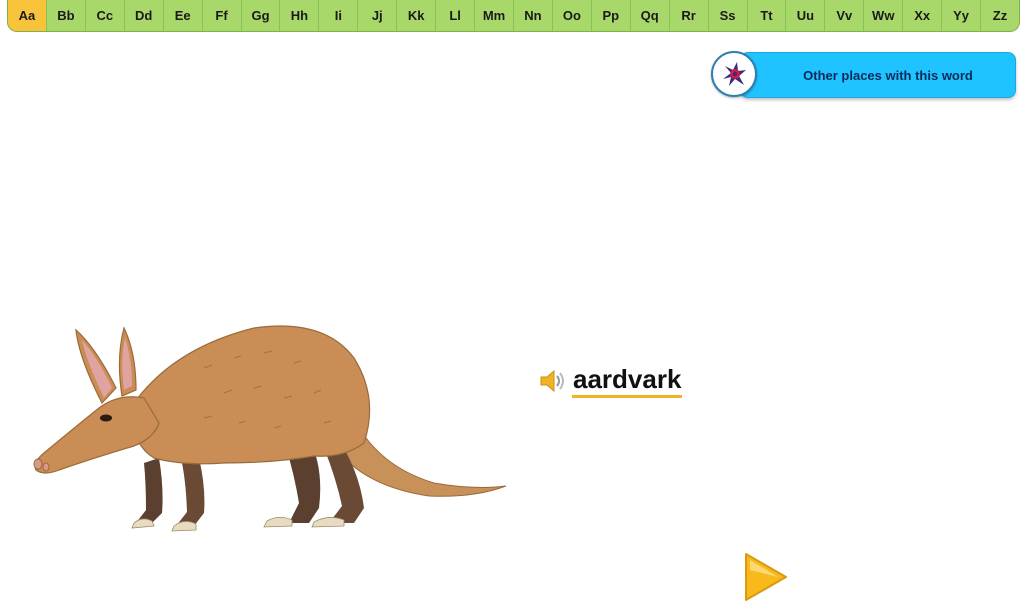 This screenshot has height=605, width=1024. I want to click on alphabet-tab-a: Aa, so click(27, 15).